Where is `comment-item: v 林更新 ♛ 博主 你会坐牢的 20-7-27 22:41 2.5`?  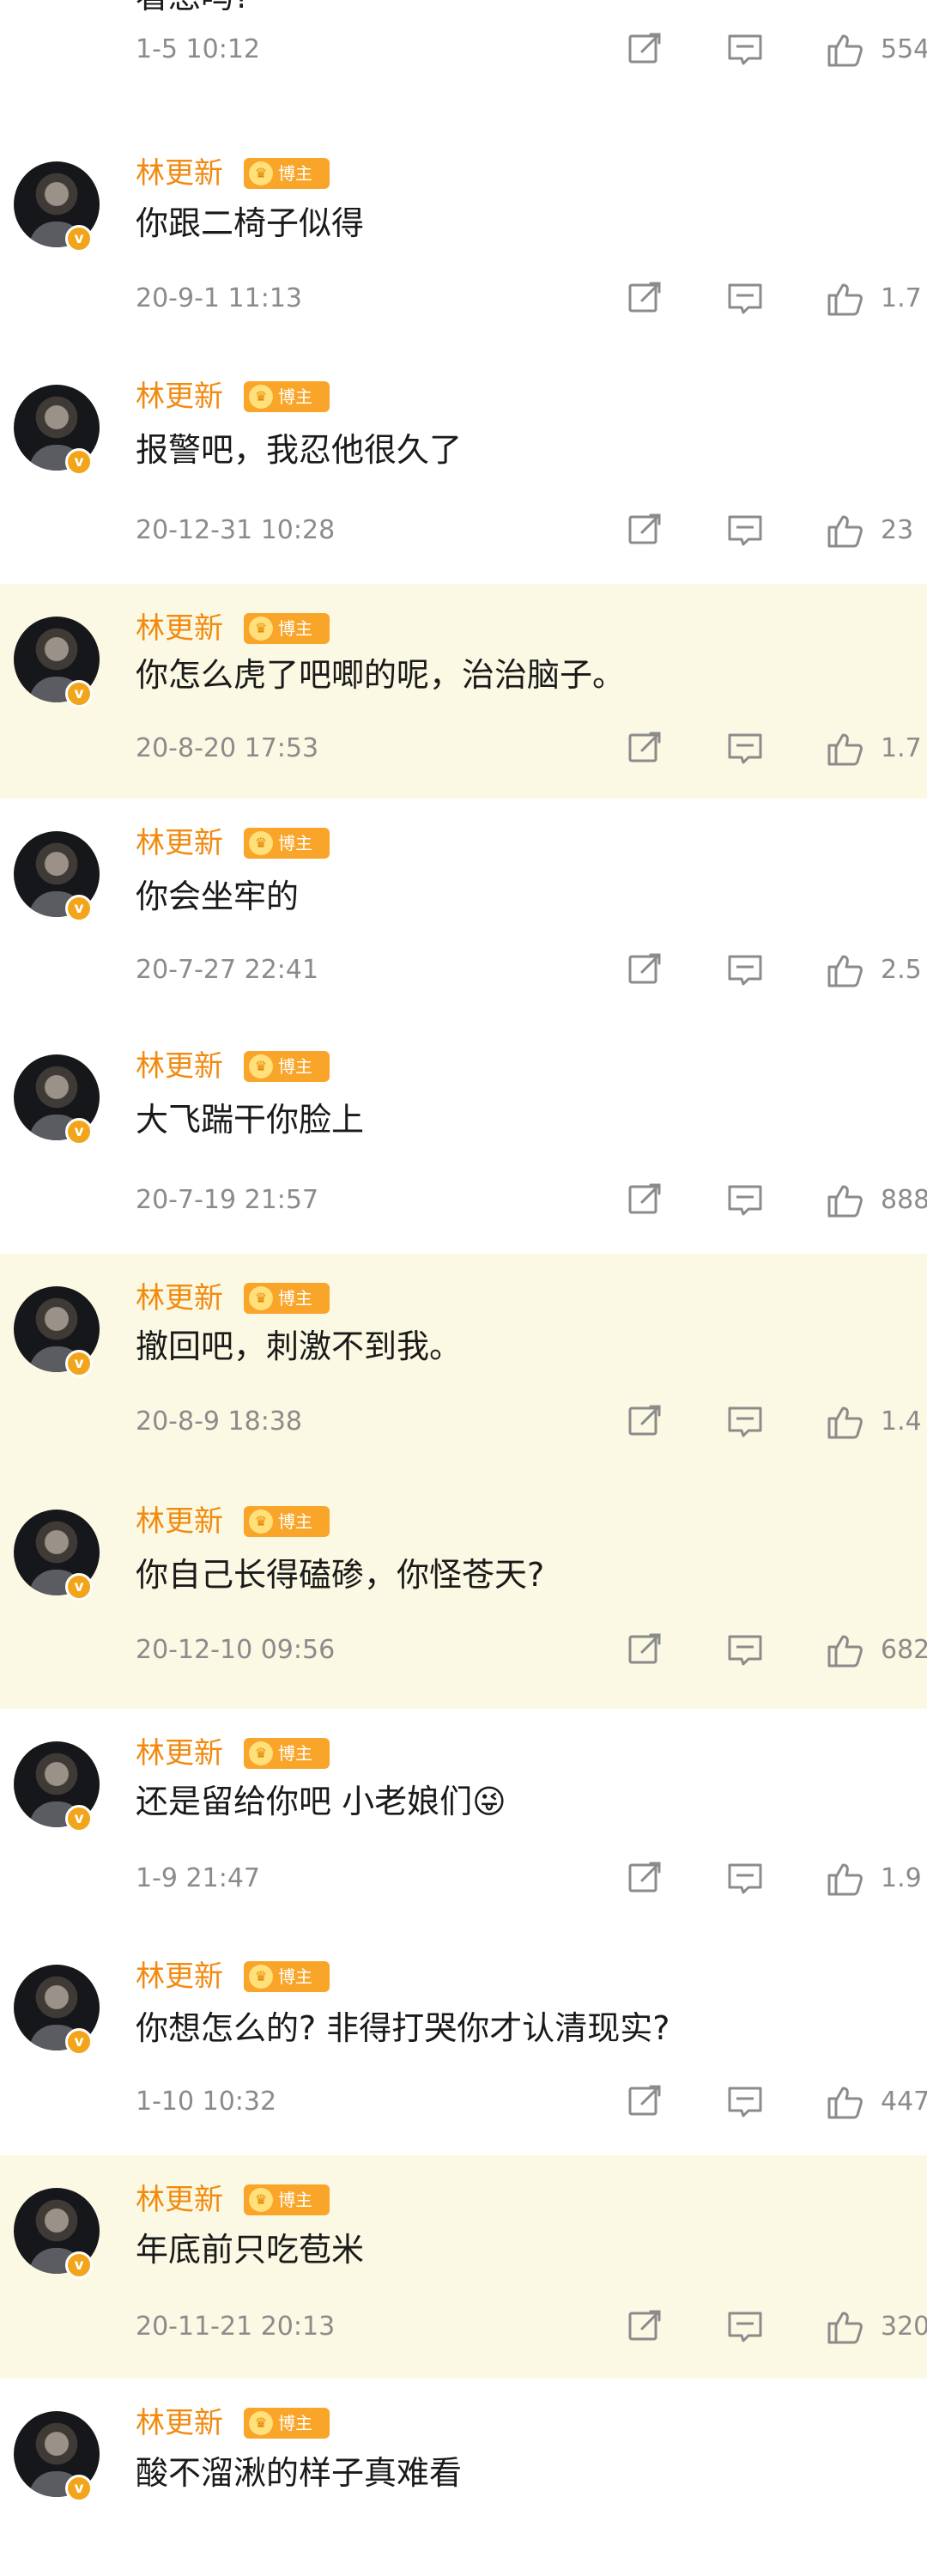
comment-item: v 林更新 ♛ 博主 你会坐牢的 20-7-27 22:41 2.5 is located at coordinates (463, 910).